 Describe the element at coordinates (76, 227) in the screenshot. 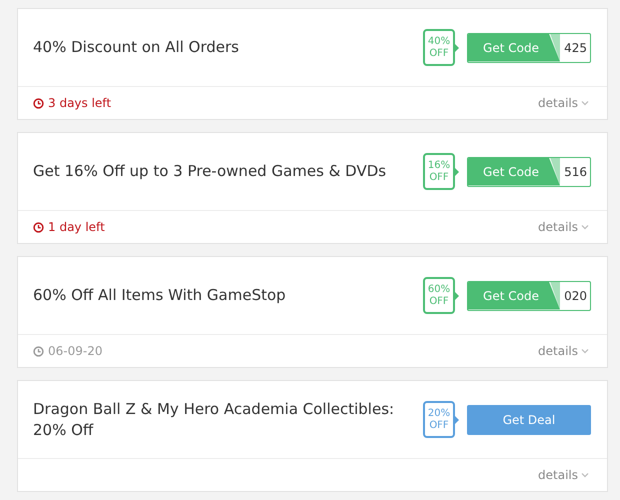

I see `expiry-text: 1 day left` at that location.